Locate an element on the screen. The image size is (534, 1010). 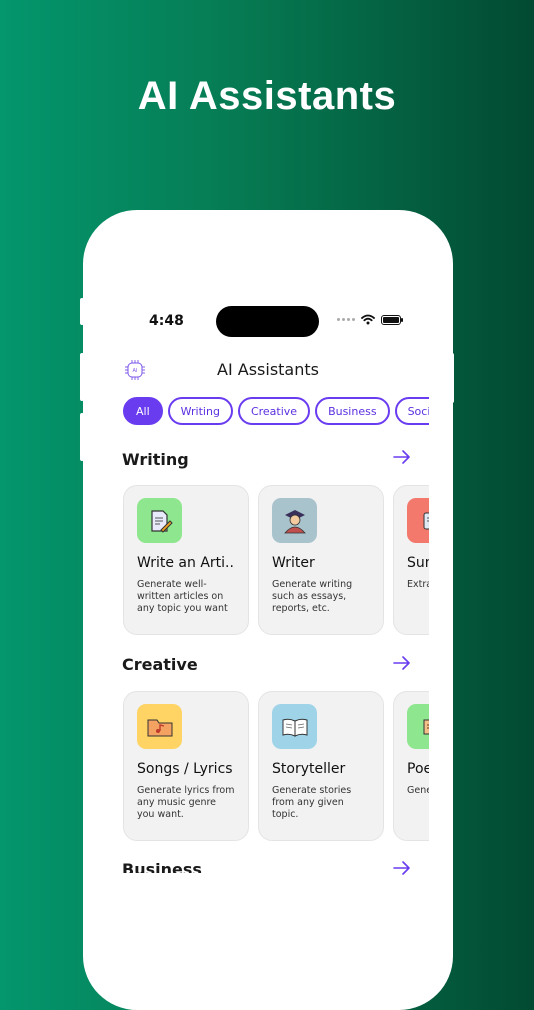
category-chips: AllWritingCreativeBusinessSocial is located at coordinates (276, 413).